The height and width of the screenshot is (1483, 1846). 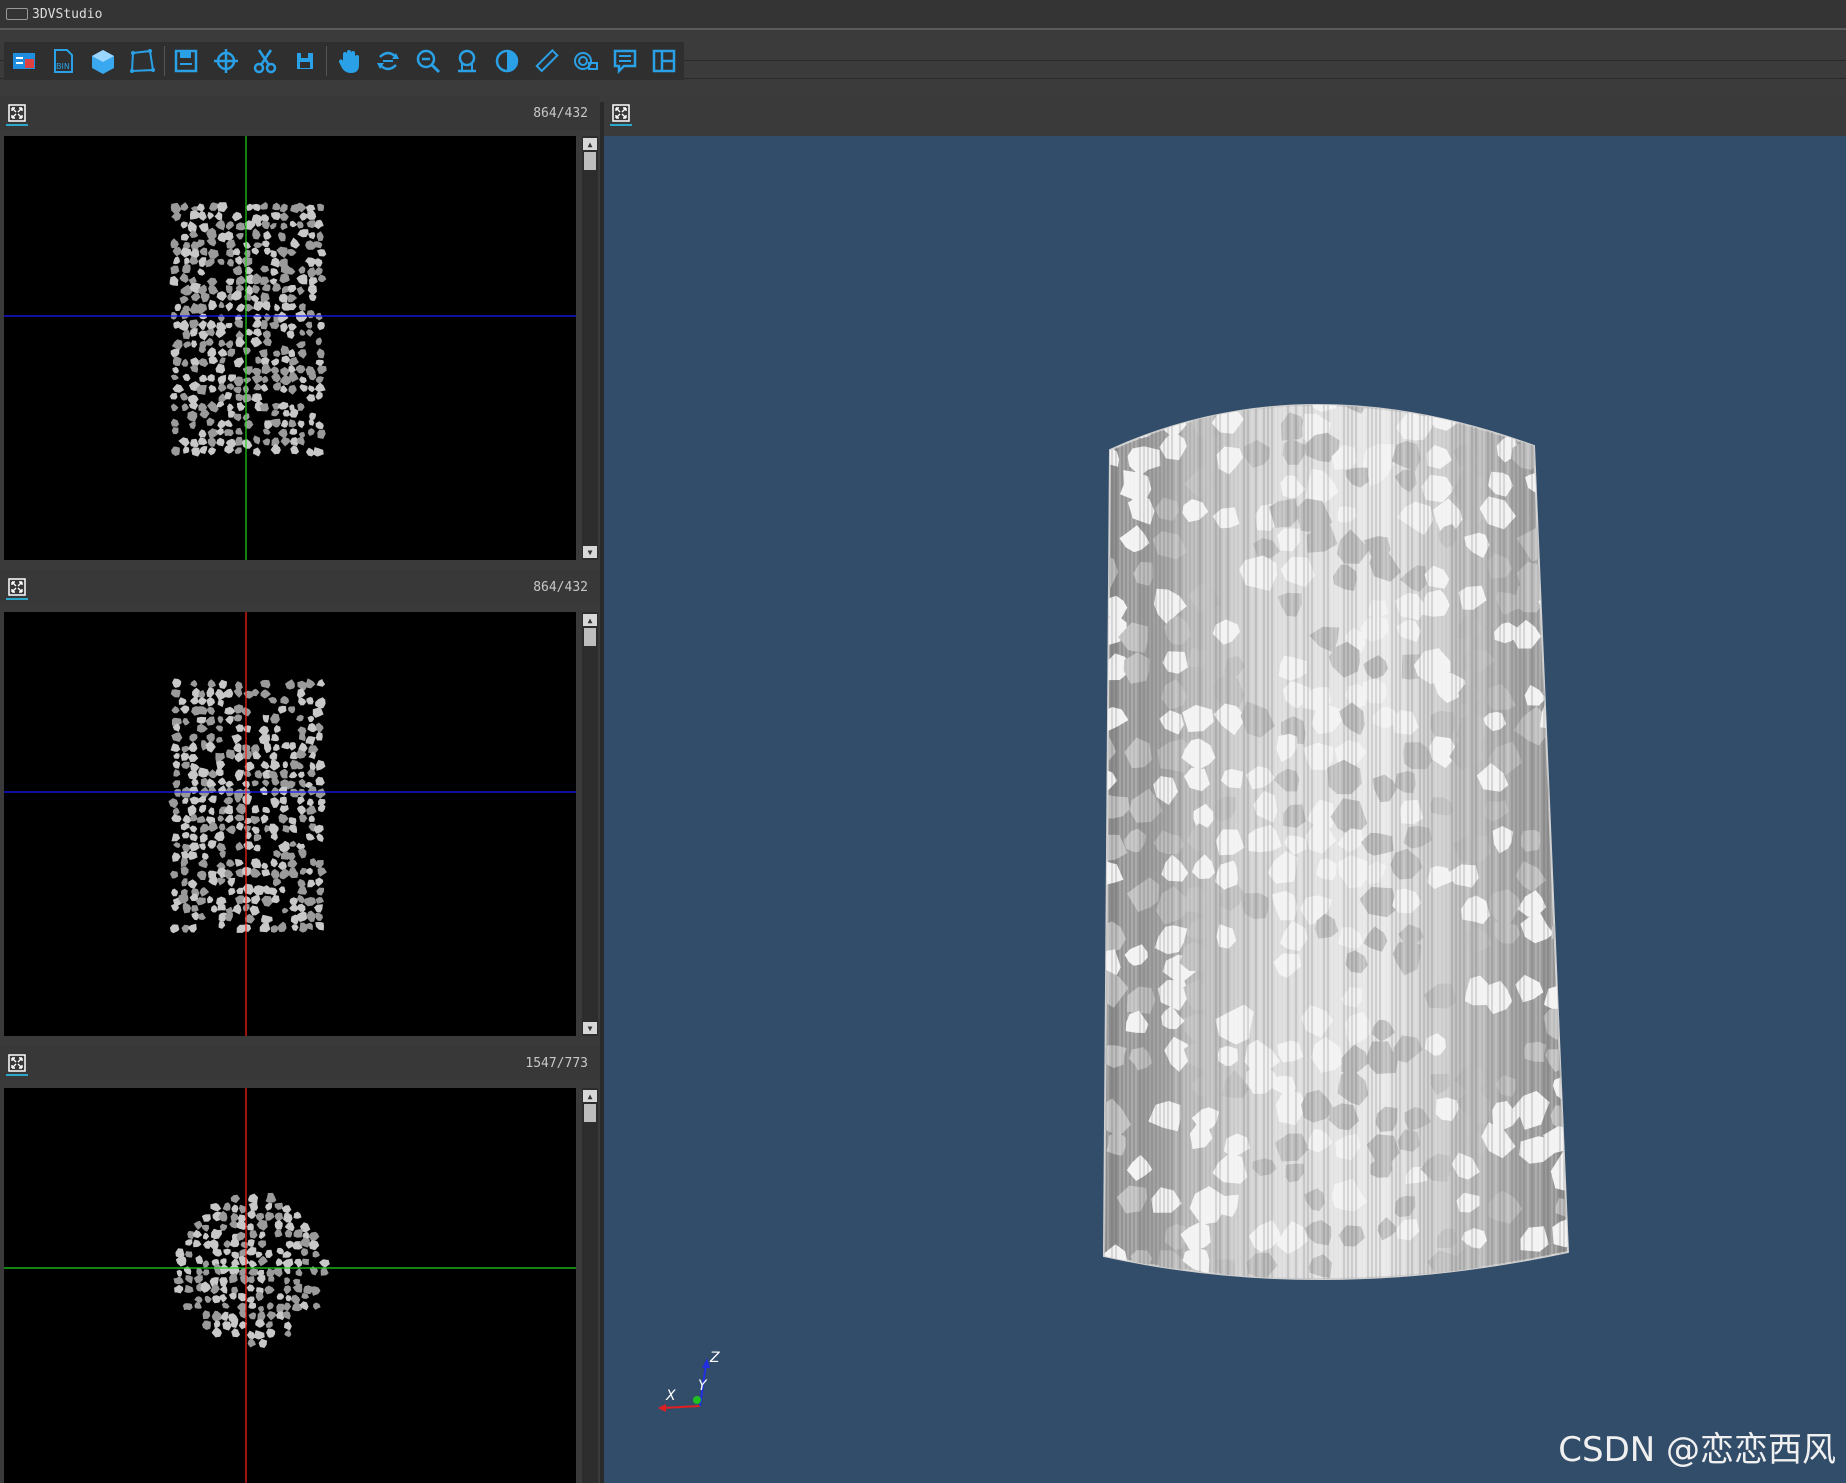 I want to click on comment-icon, so click(x=625, y=62).